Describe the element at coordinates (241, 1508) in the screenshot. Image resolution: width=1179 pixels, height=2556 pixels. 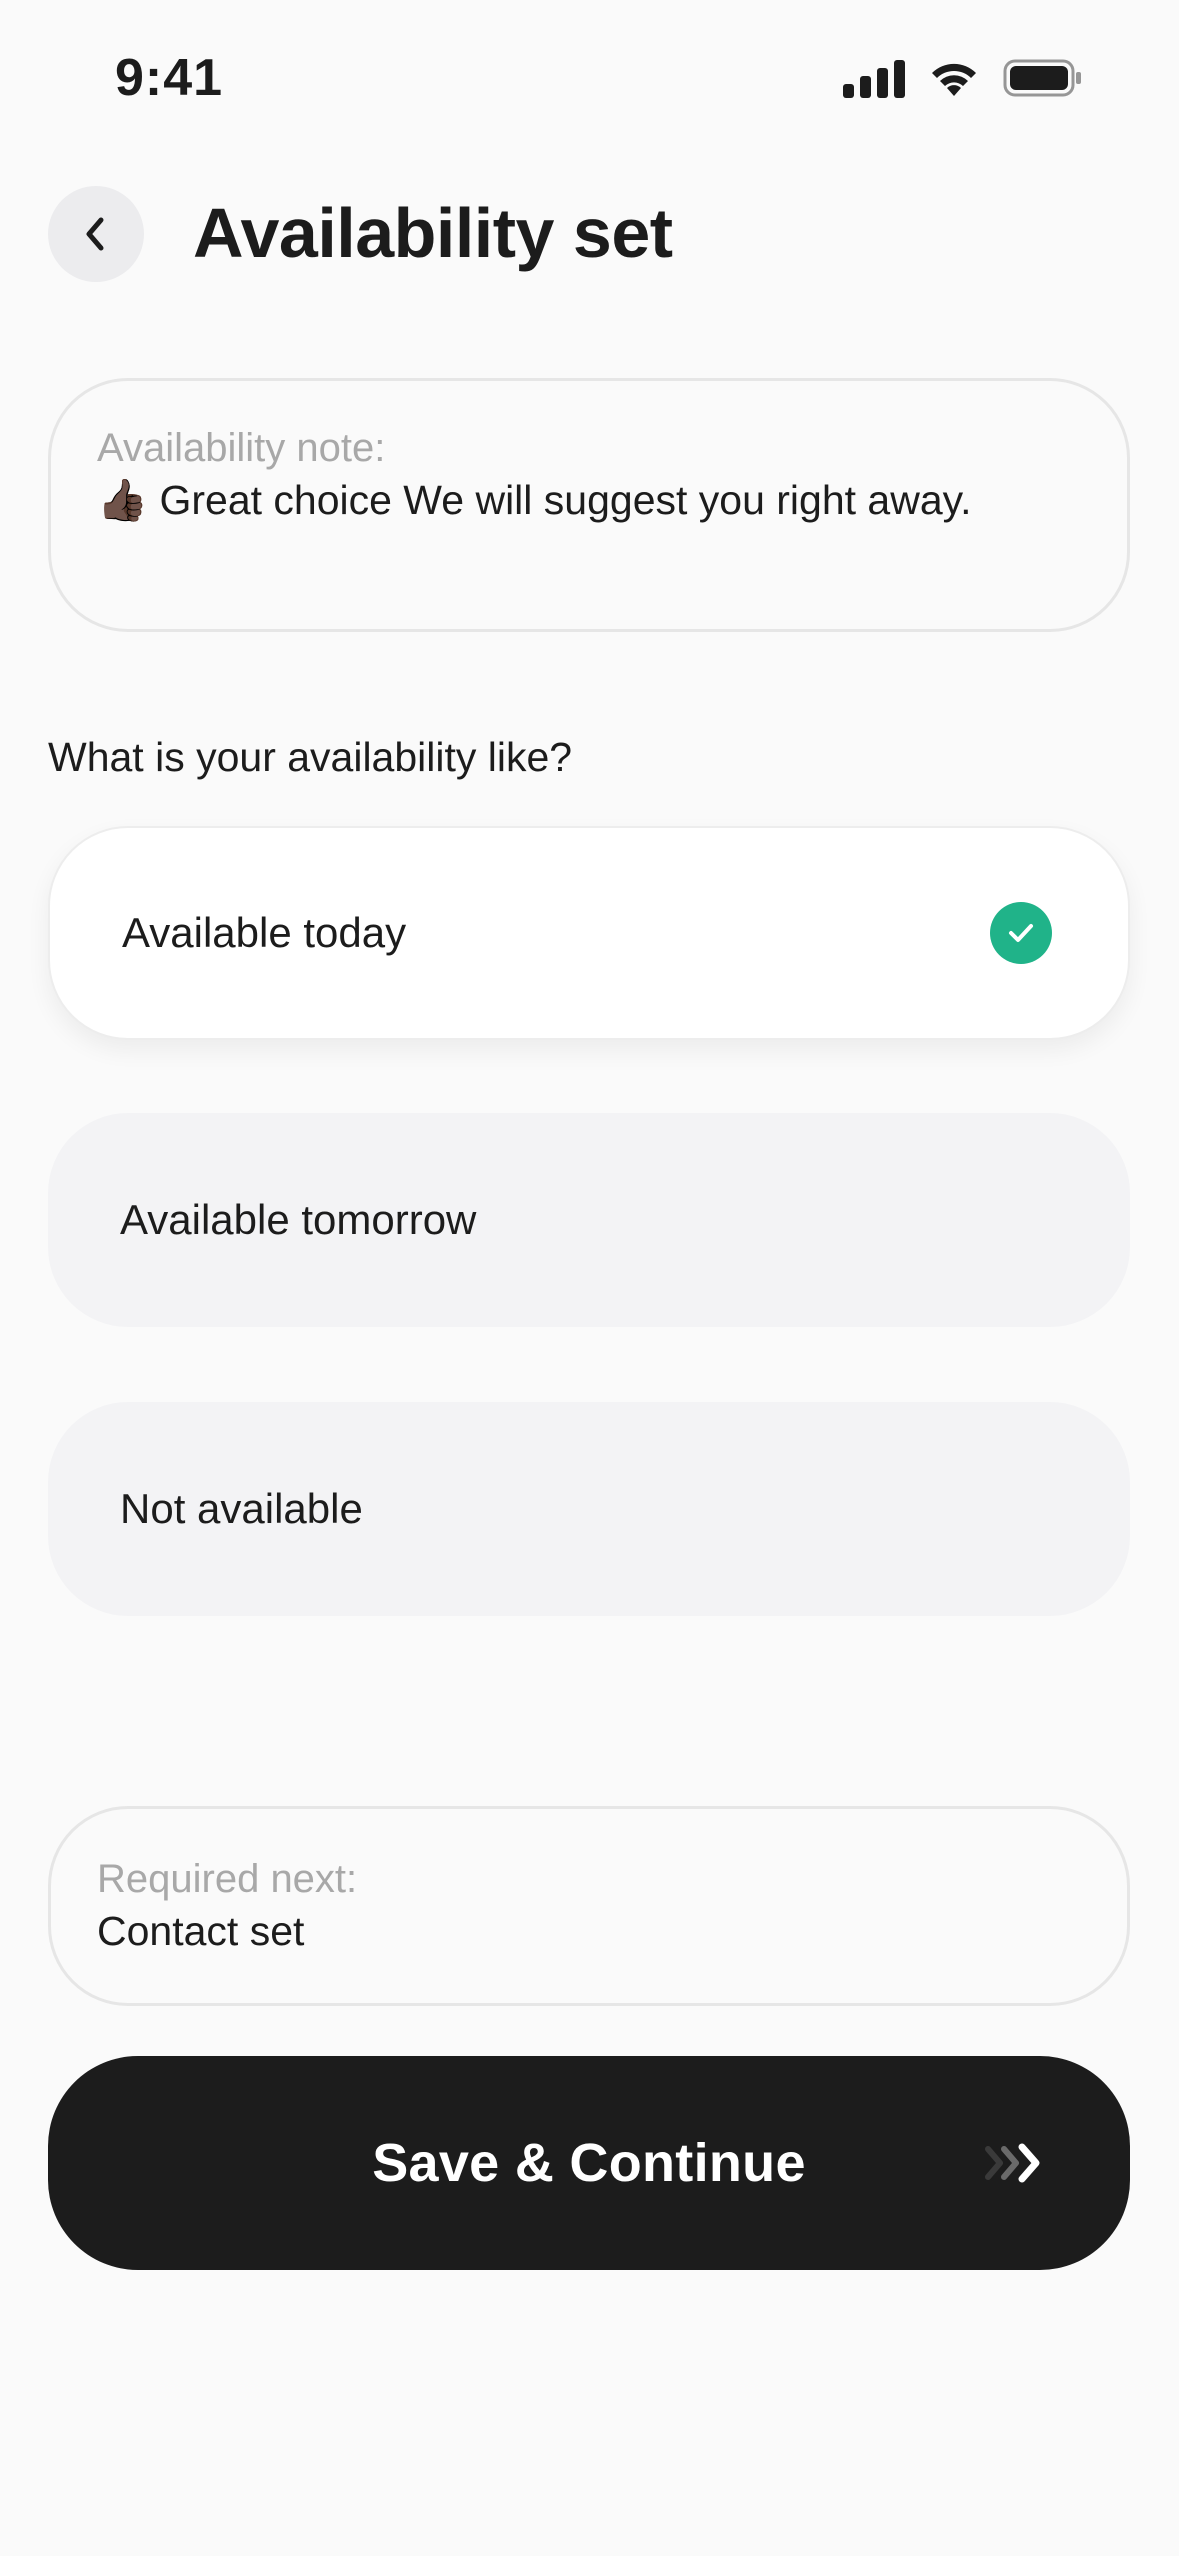
I see `option-label: Not available` at that location.